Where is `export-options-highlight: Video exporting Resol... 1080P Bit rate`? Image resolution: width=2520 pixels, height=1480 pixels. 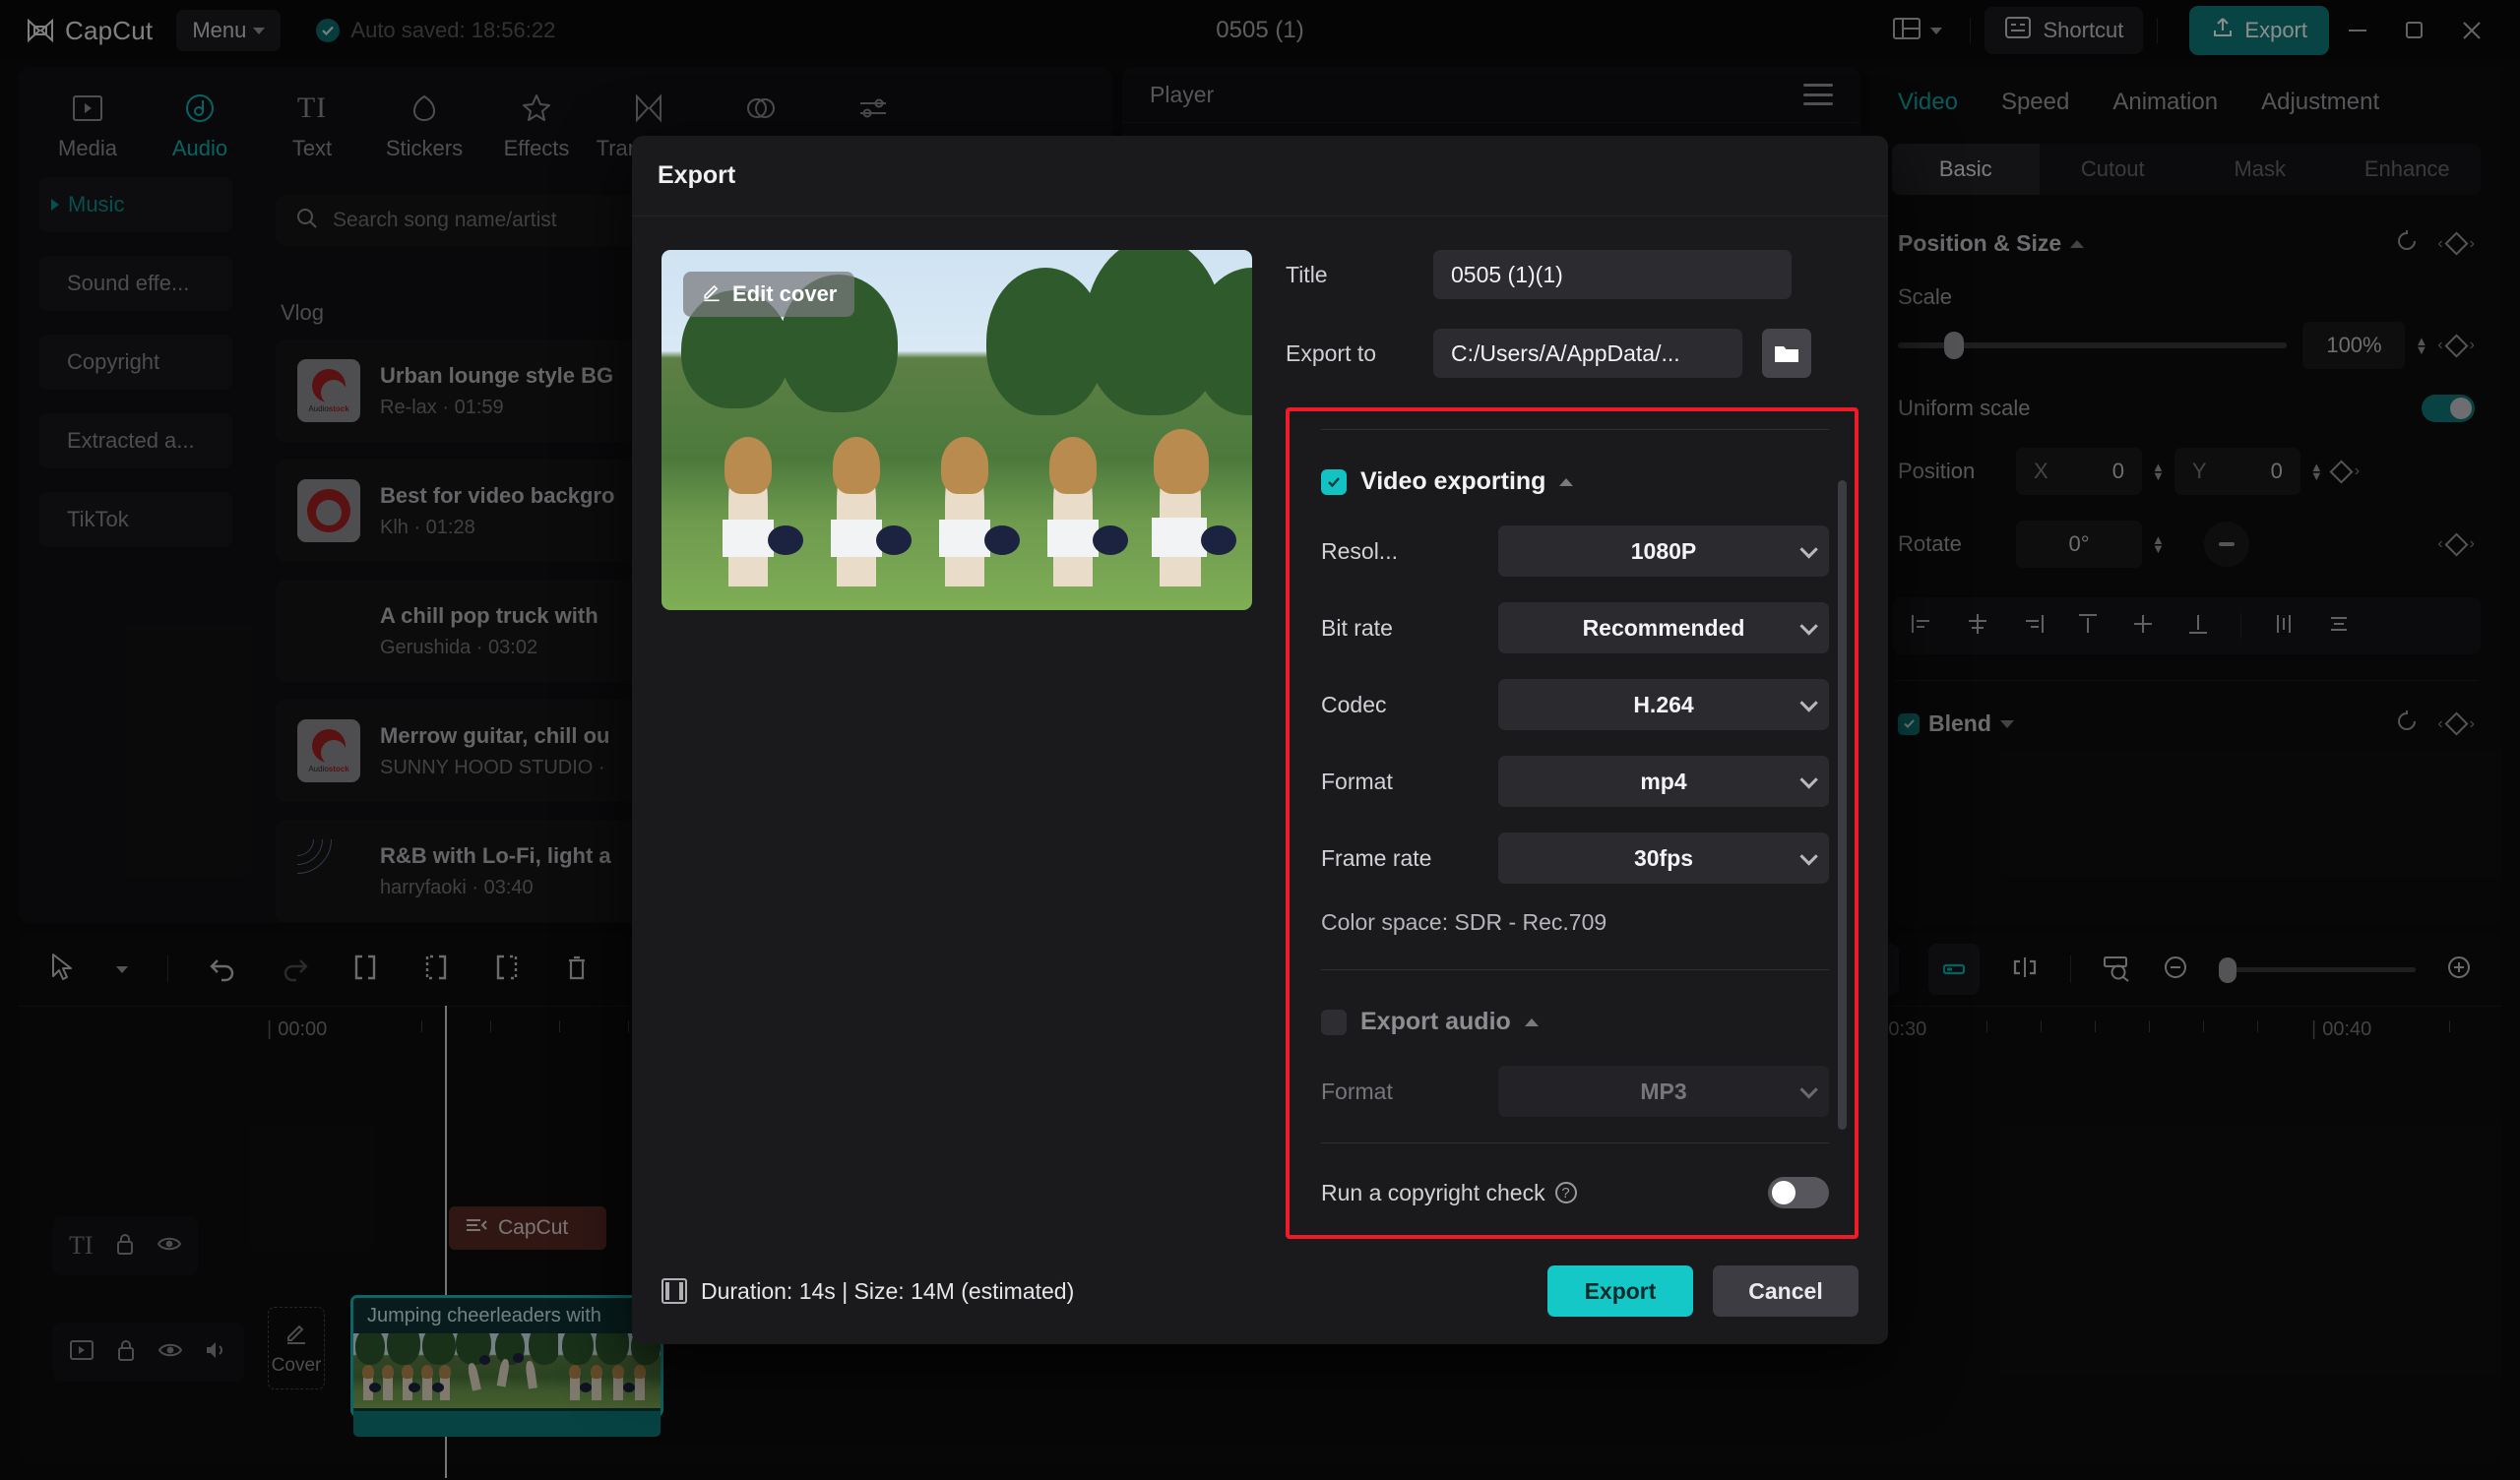 export-options-highlight: Video exporting Resol... 1080P Bit rate is located at coordinates (1572, 823).